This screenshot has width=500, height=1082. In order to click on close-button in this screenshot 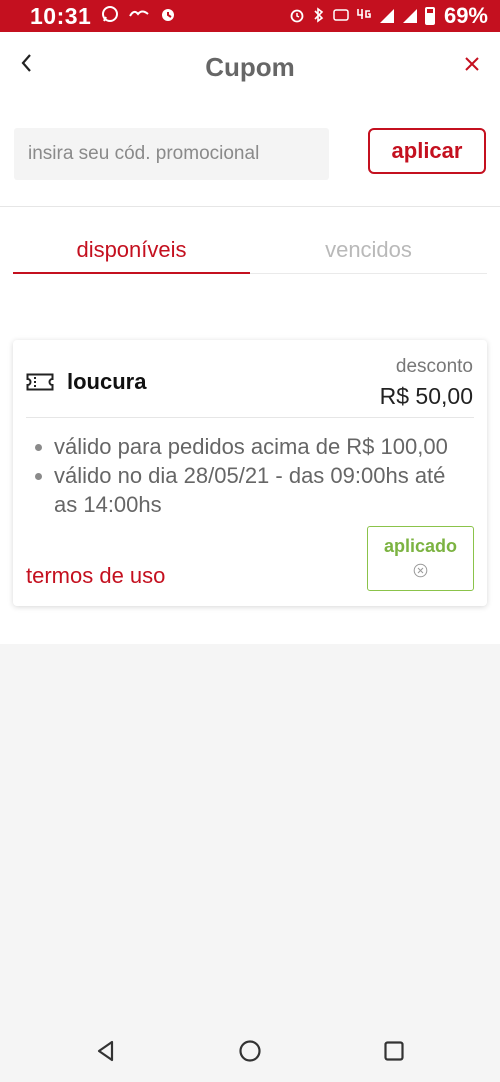, I will do `click(472, 64)`.